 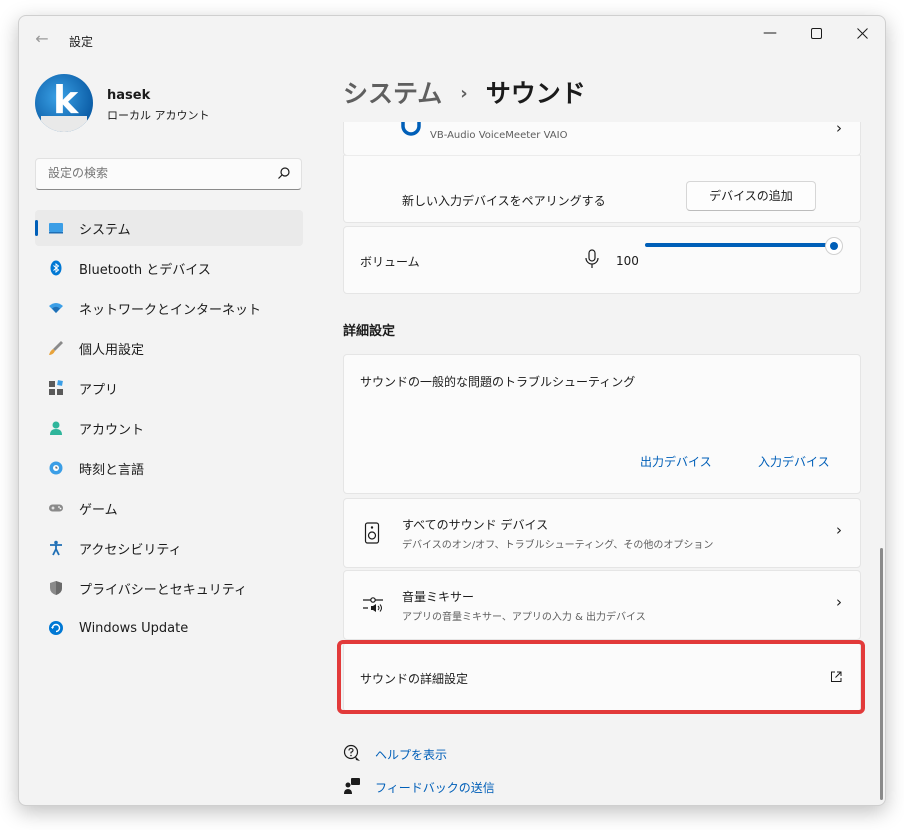 What do you see at coordinates (169, 388) in the screenshot?
I see `sidebar-item-apps: アプリ` at bounding box center [169, 388].